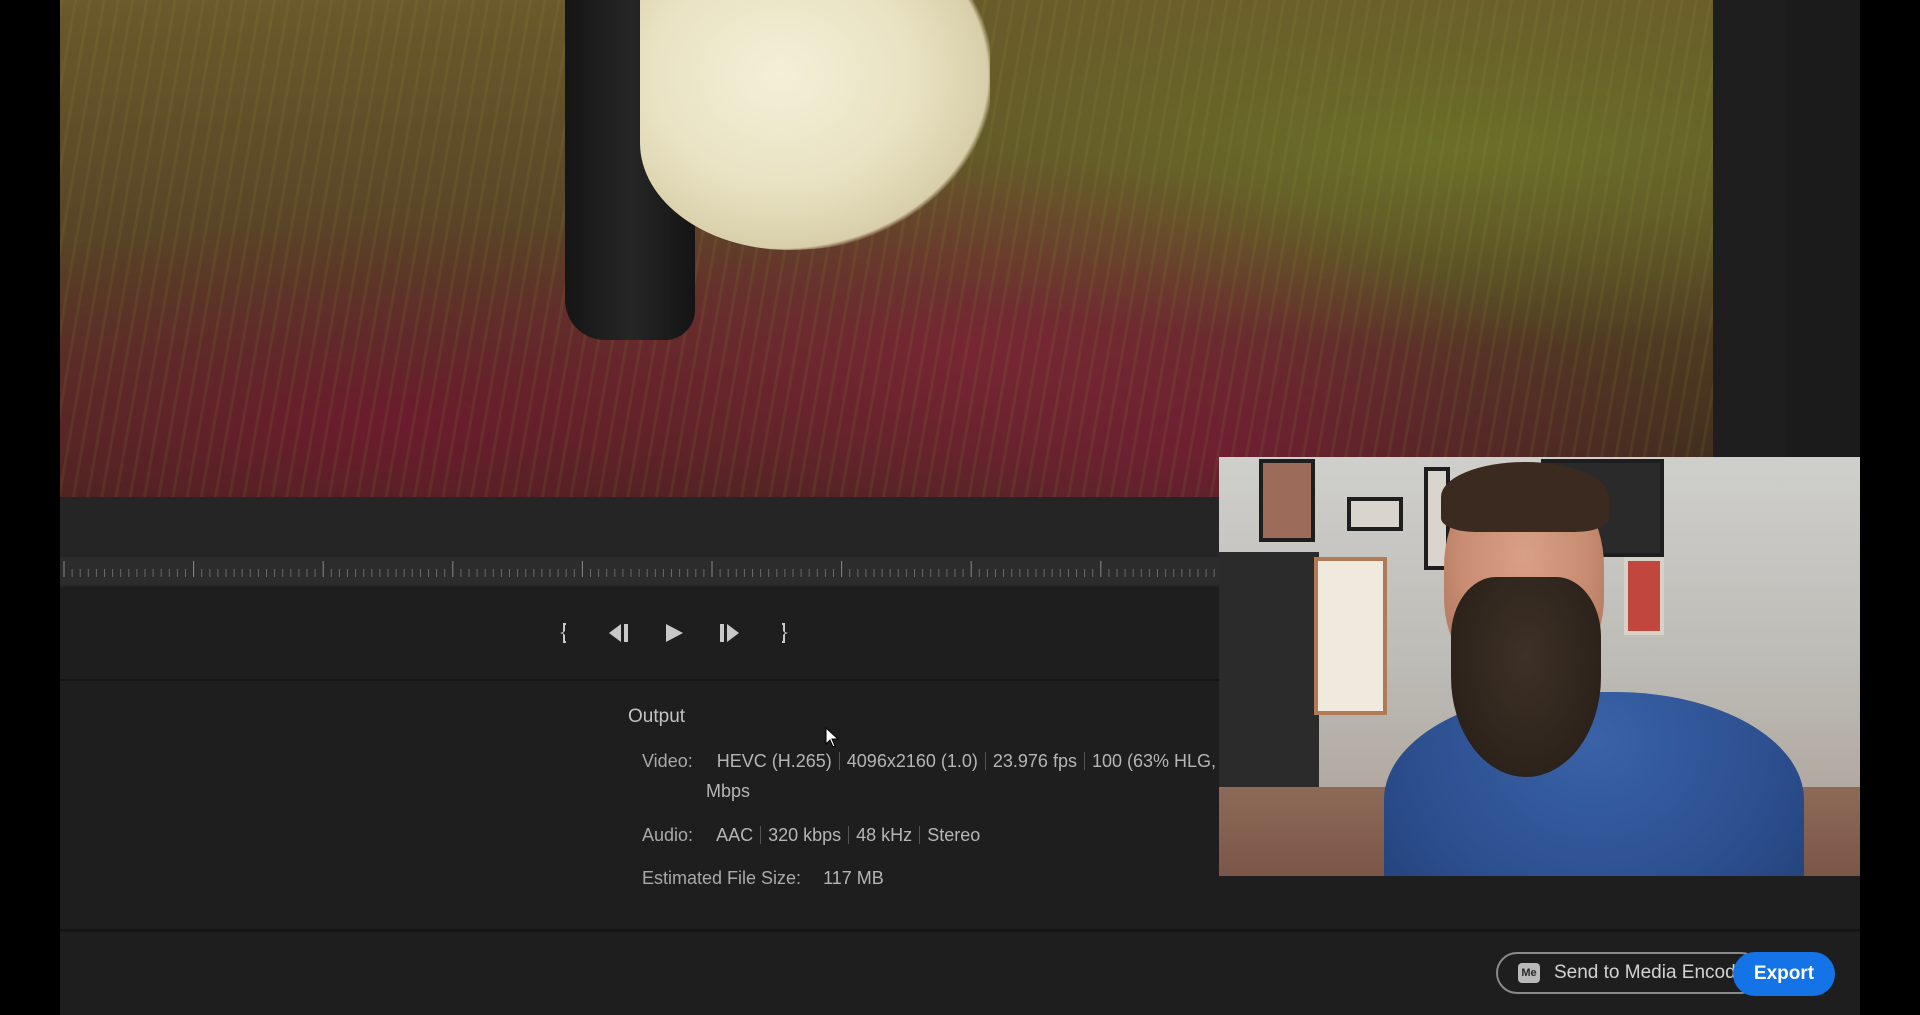 The height and width of the screenshot is (1015, 1920). I want to click on mark-out-button, so click(784, 633).